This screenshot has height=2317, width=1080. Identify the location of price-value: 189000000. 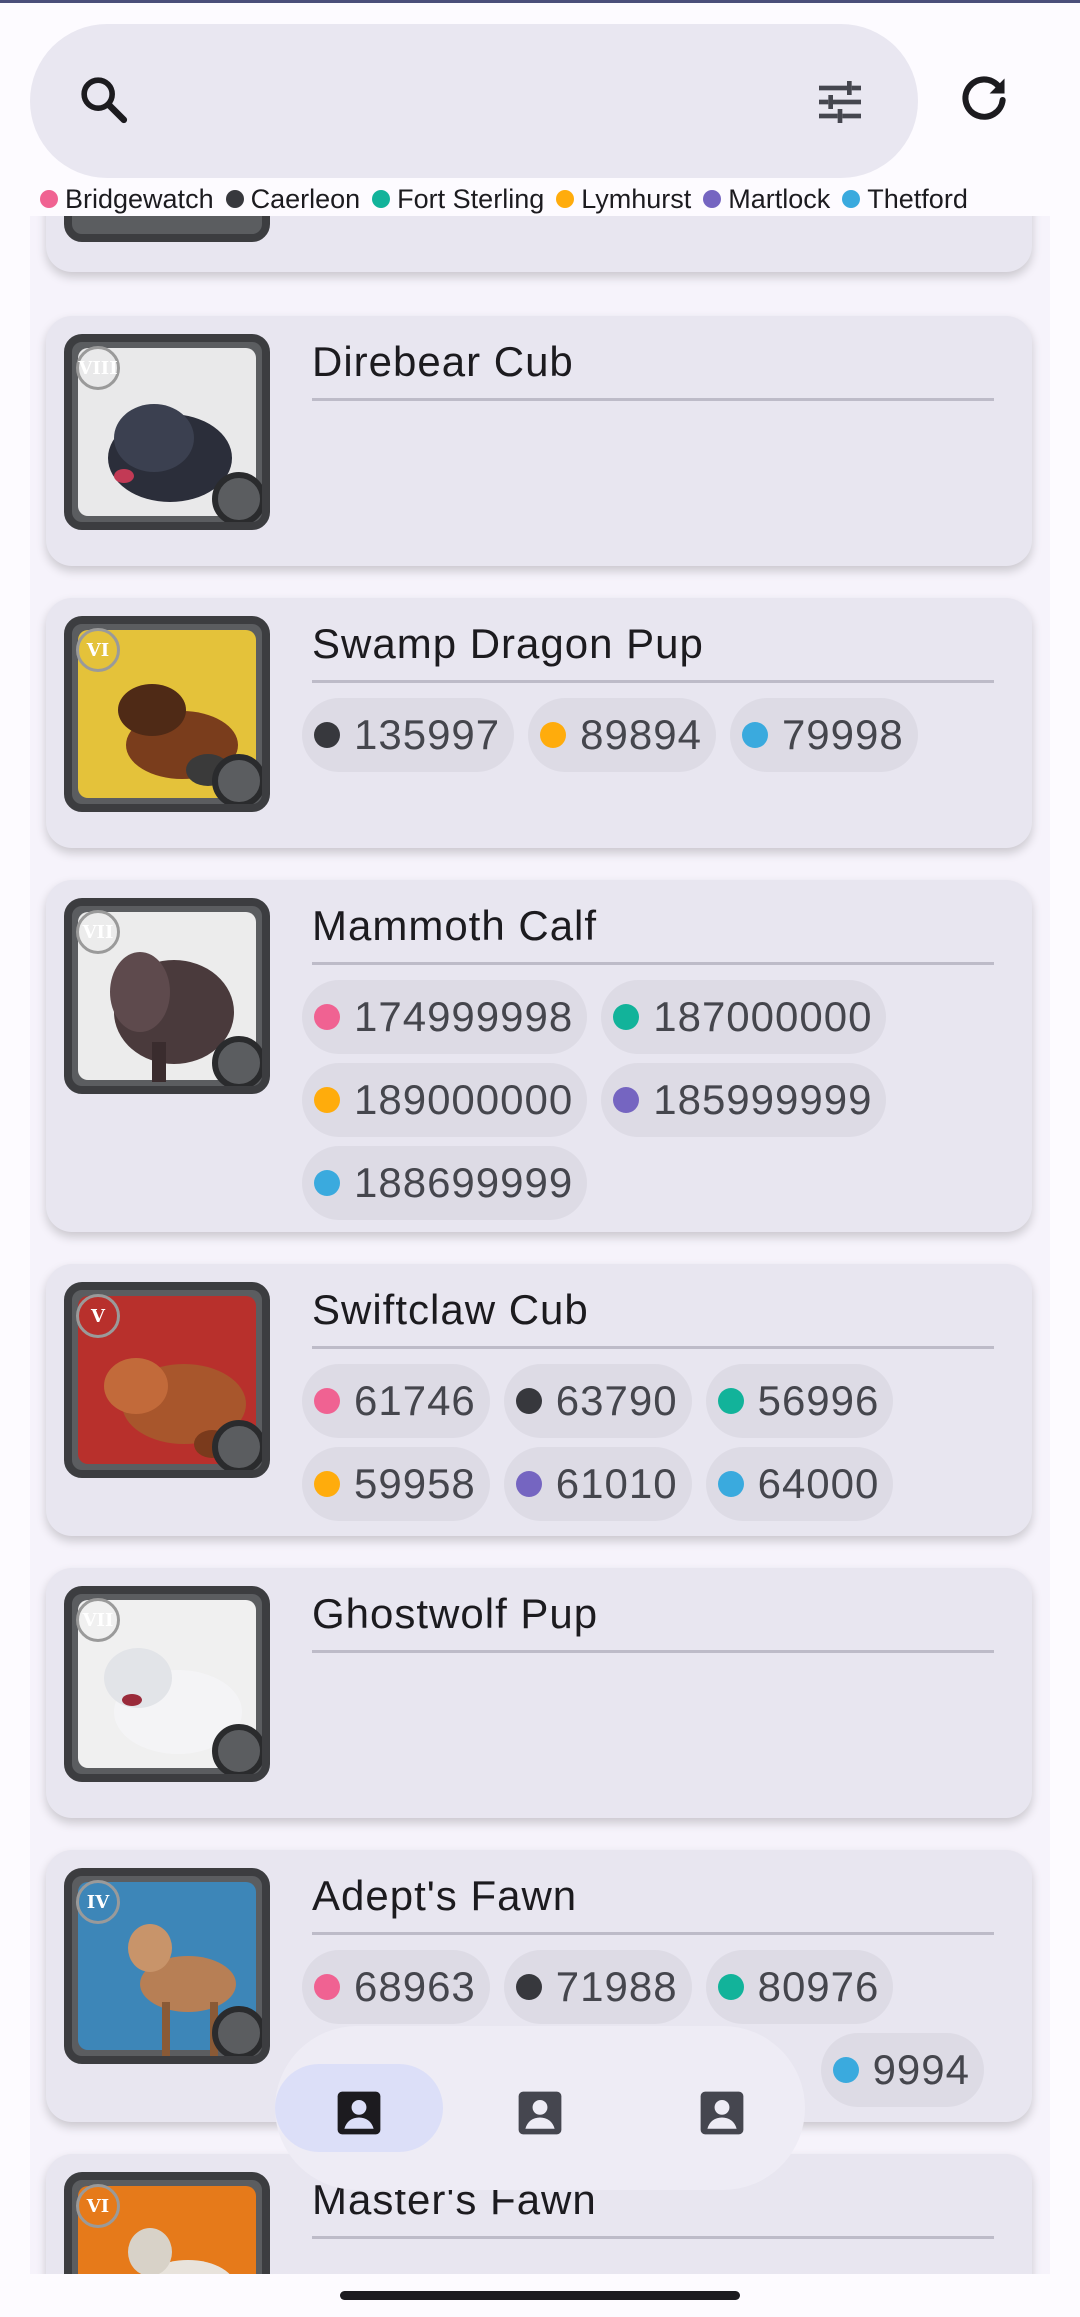
(464, 1099).